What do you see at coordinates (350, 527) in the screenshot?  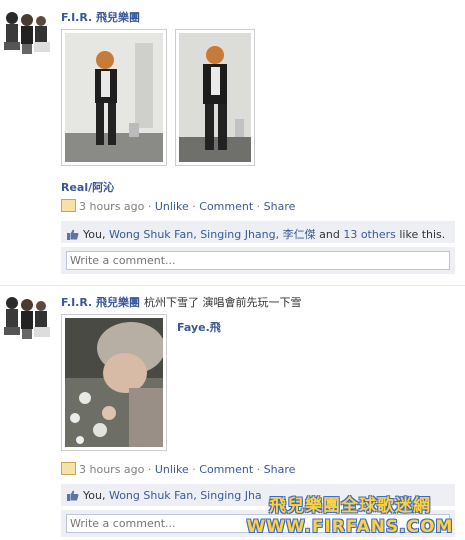 I see `watermark-line-2: WWW.FIRFANS.COM` at bounding box center [350, 527].